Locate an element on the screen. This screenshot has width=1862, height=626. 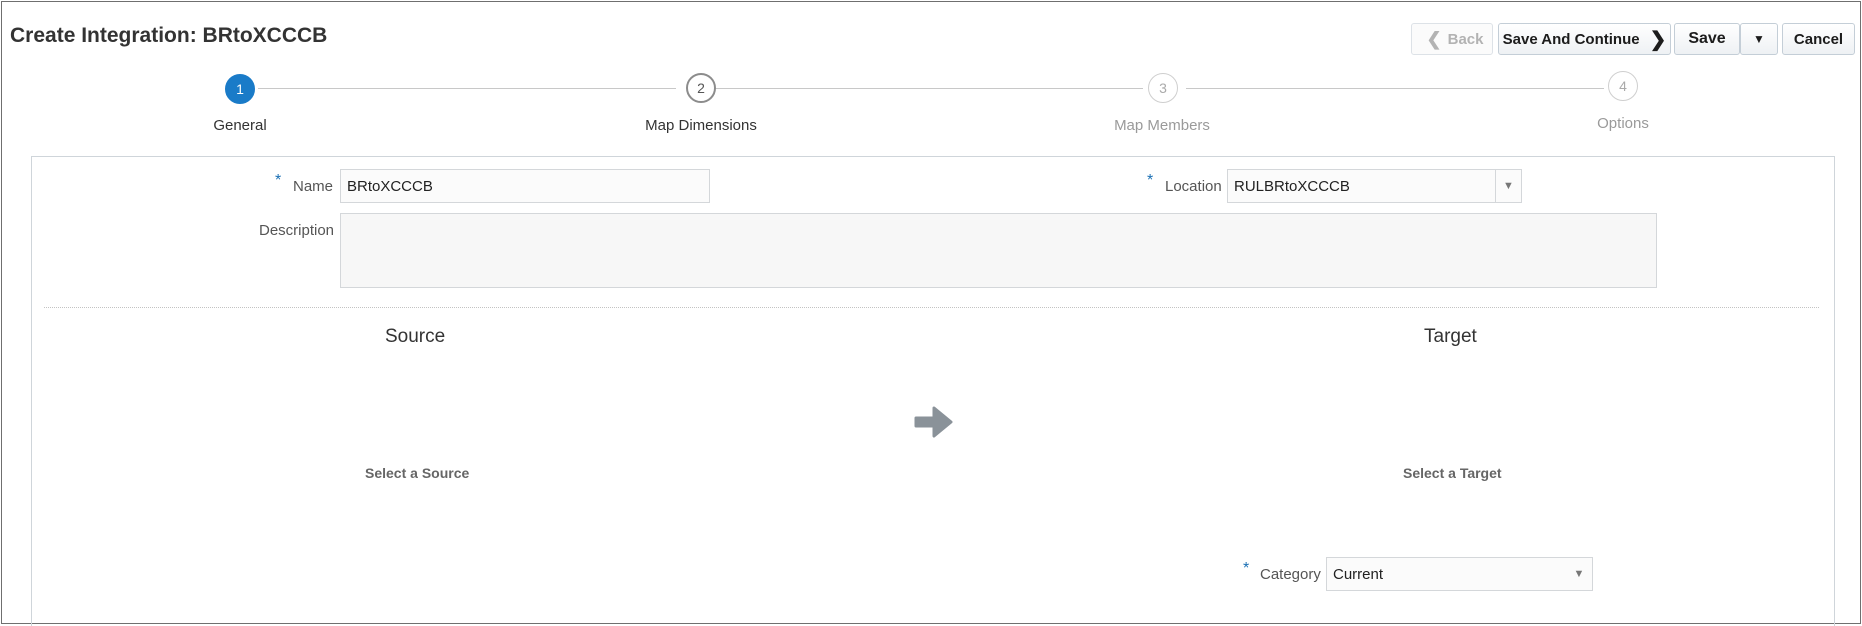
train-step-map-dimensions: 2 is located at coordinates (701, 88).